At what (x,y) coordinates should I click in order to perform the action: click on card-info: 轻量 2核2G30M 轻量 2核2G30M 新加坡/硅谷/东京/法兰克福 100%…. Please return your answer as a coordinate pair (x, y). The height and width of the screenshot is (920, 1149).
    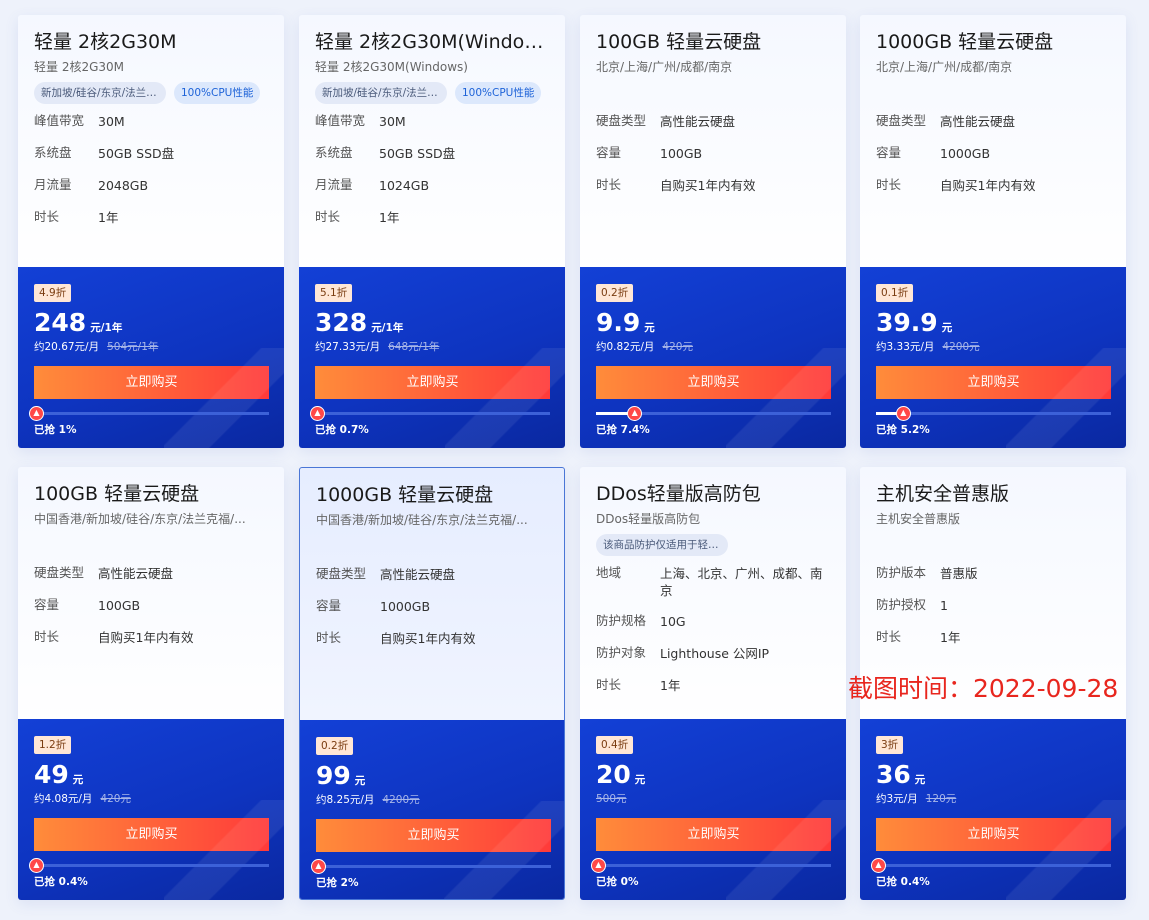
    Looking at the image, I should click on (151, 141).